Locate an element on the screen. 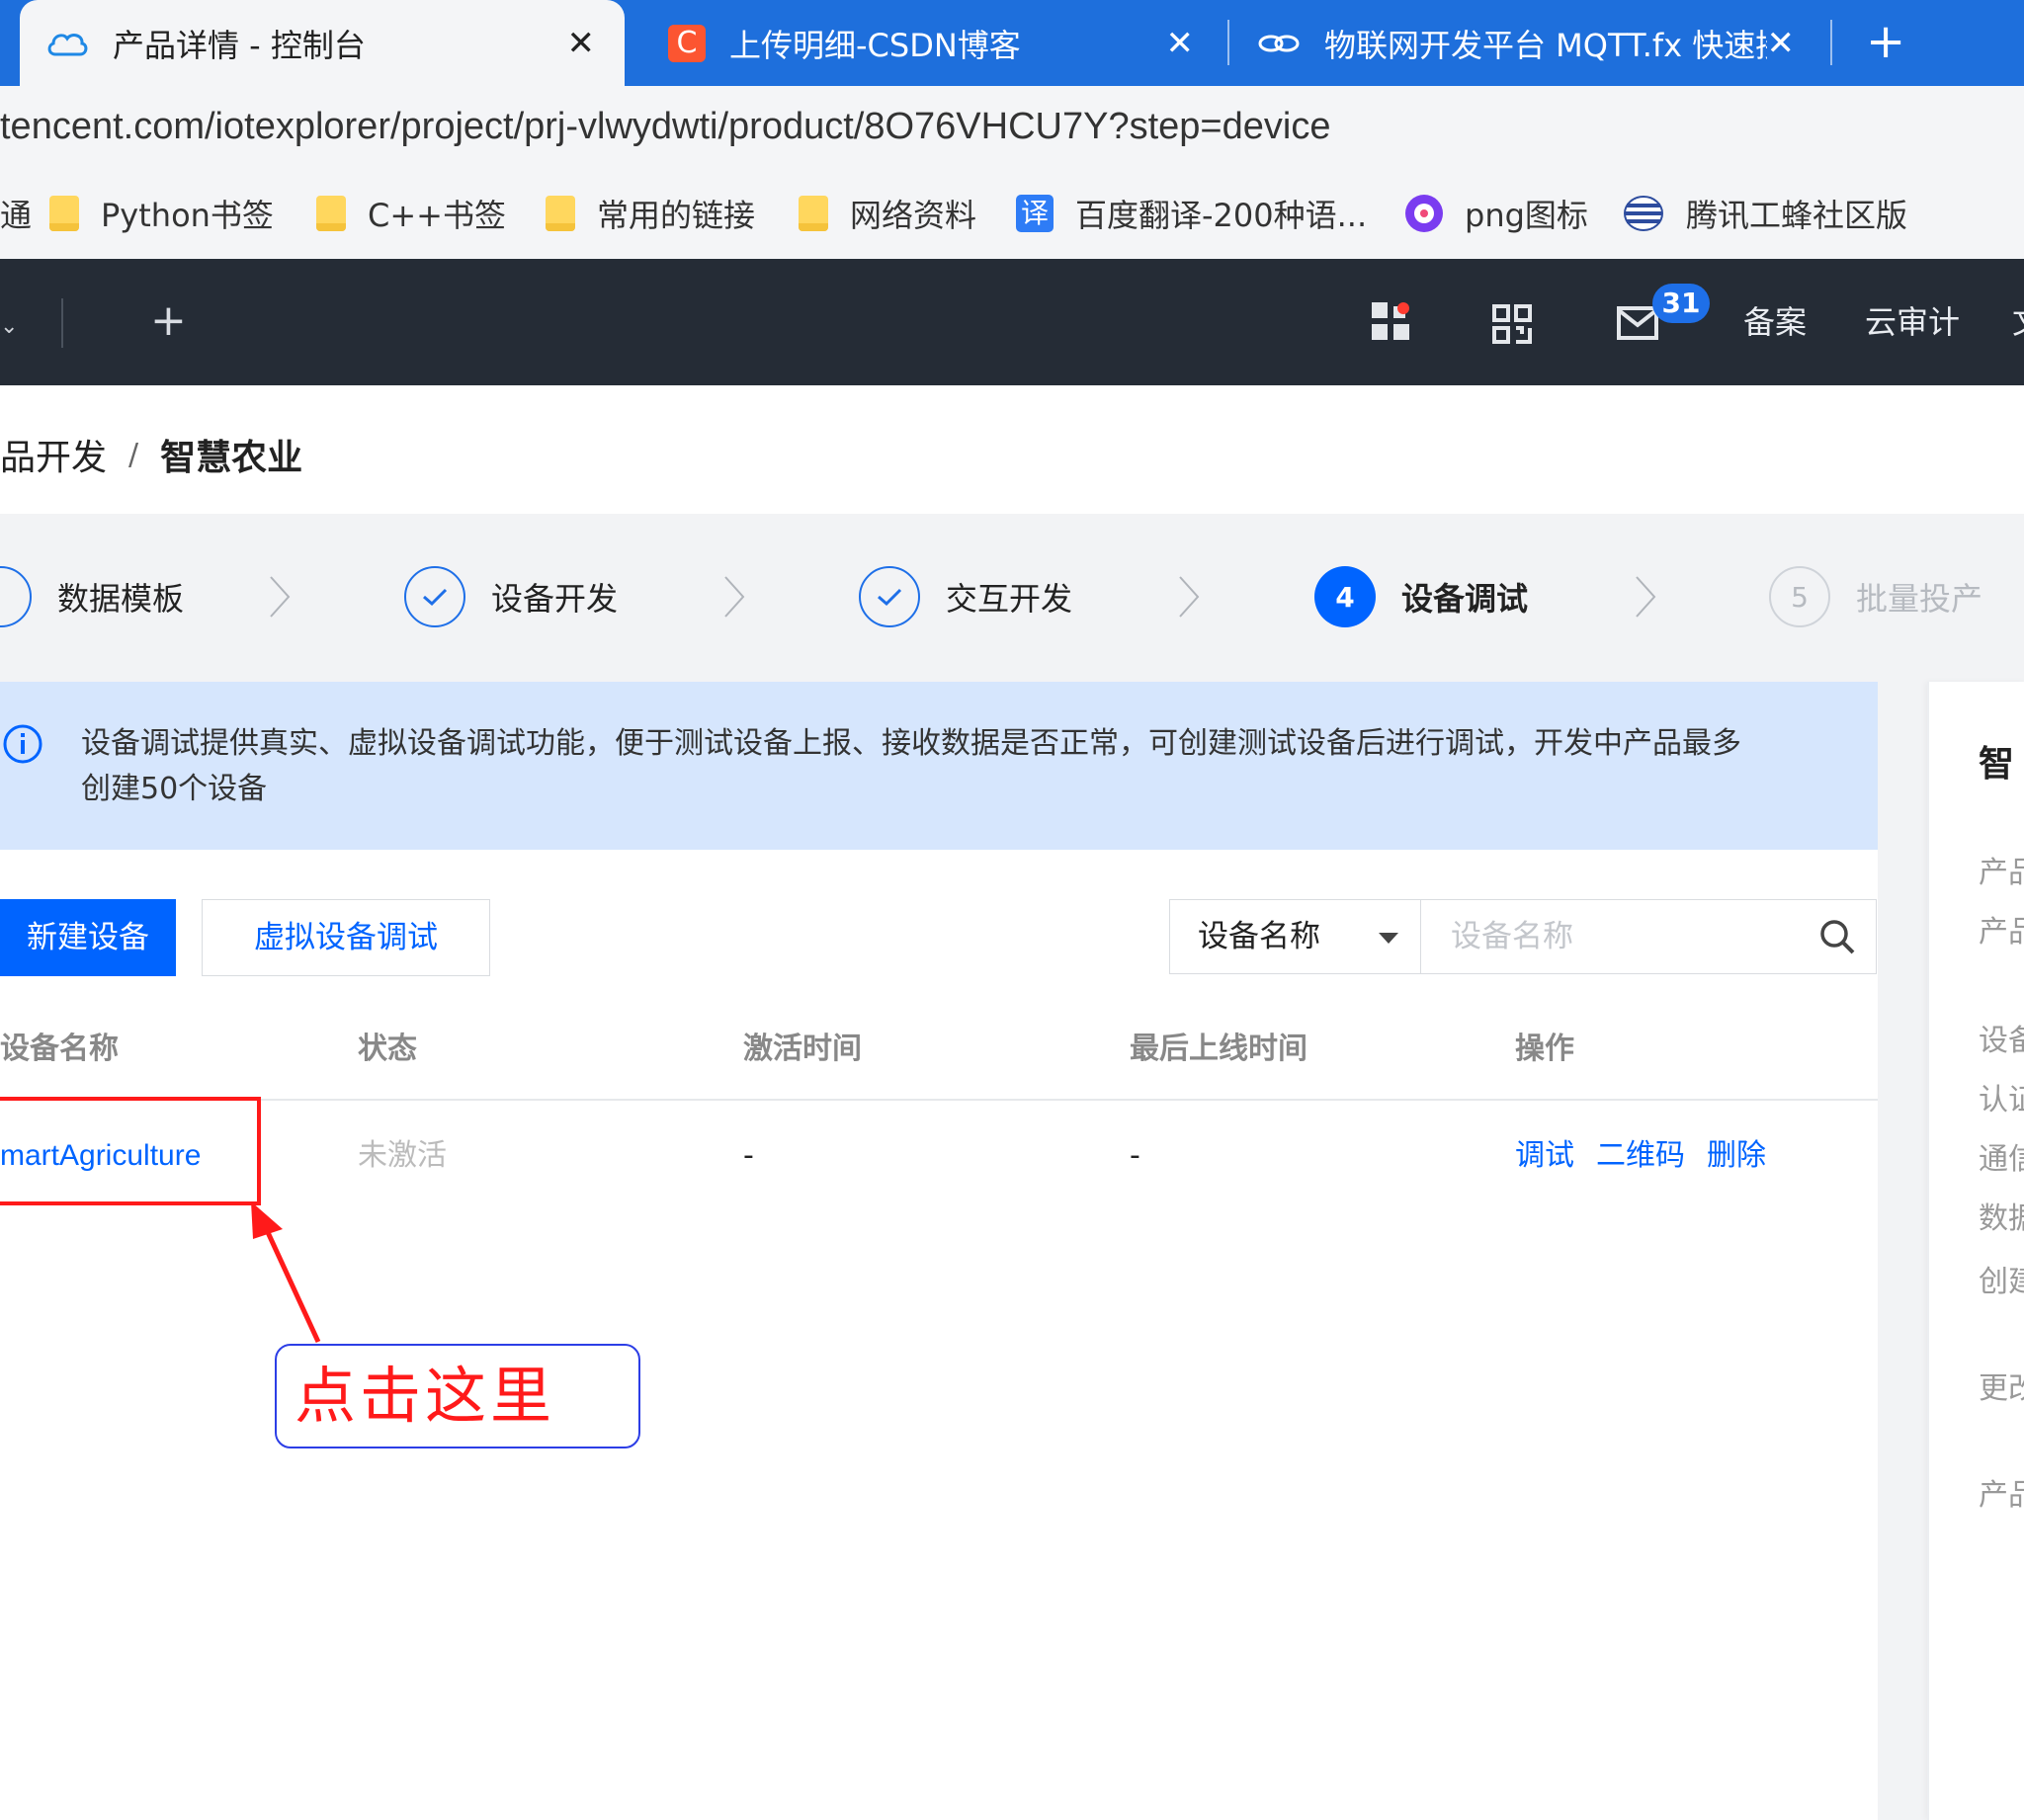 The image size is (2024, 1820). gongfeng-icon is located at coordinates (1643, 213).